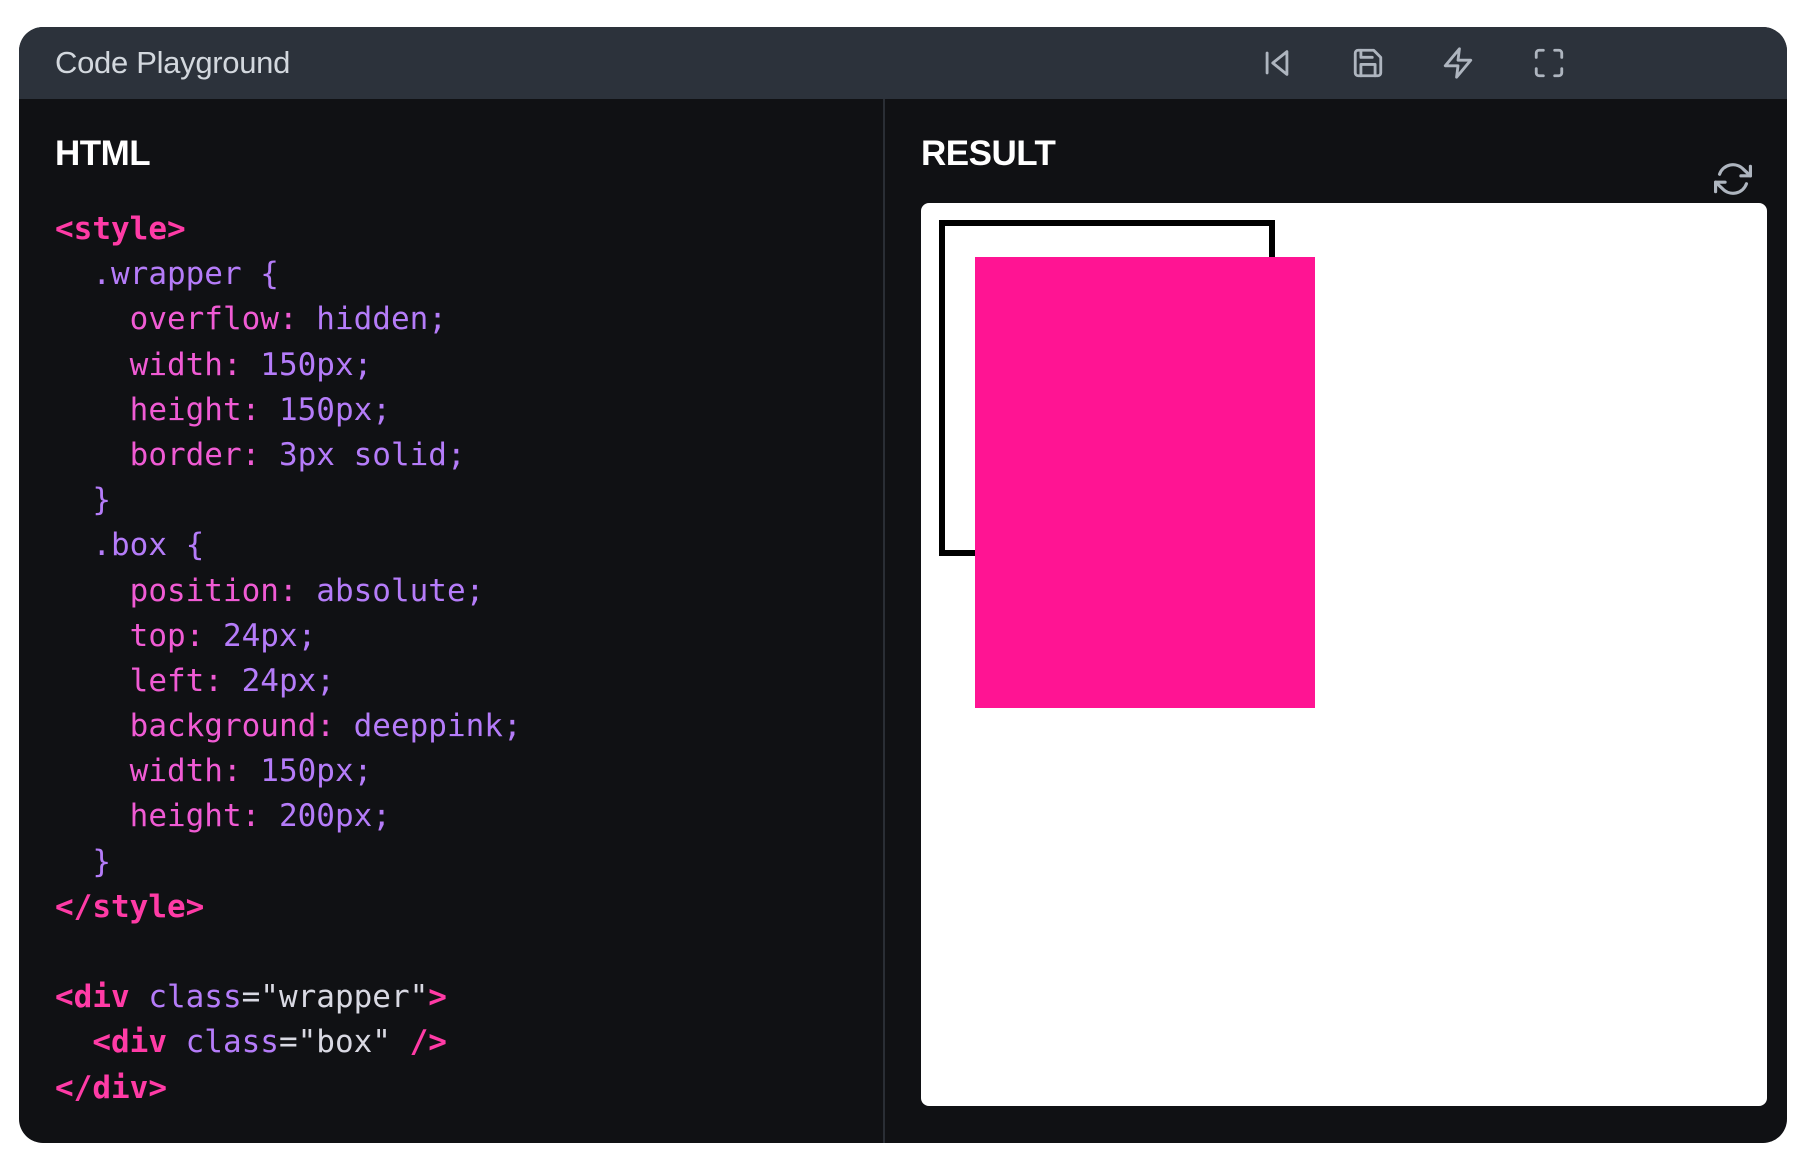 The height and width of the screenshot is (1168, 1800). I want to click on code-token: .box {, so click(130, 545).